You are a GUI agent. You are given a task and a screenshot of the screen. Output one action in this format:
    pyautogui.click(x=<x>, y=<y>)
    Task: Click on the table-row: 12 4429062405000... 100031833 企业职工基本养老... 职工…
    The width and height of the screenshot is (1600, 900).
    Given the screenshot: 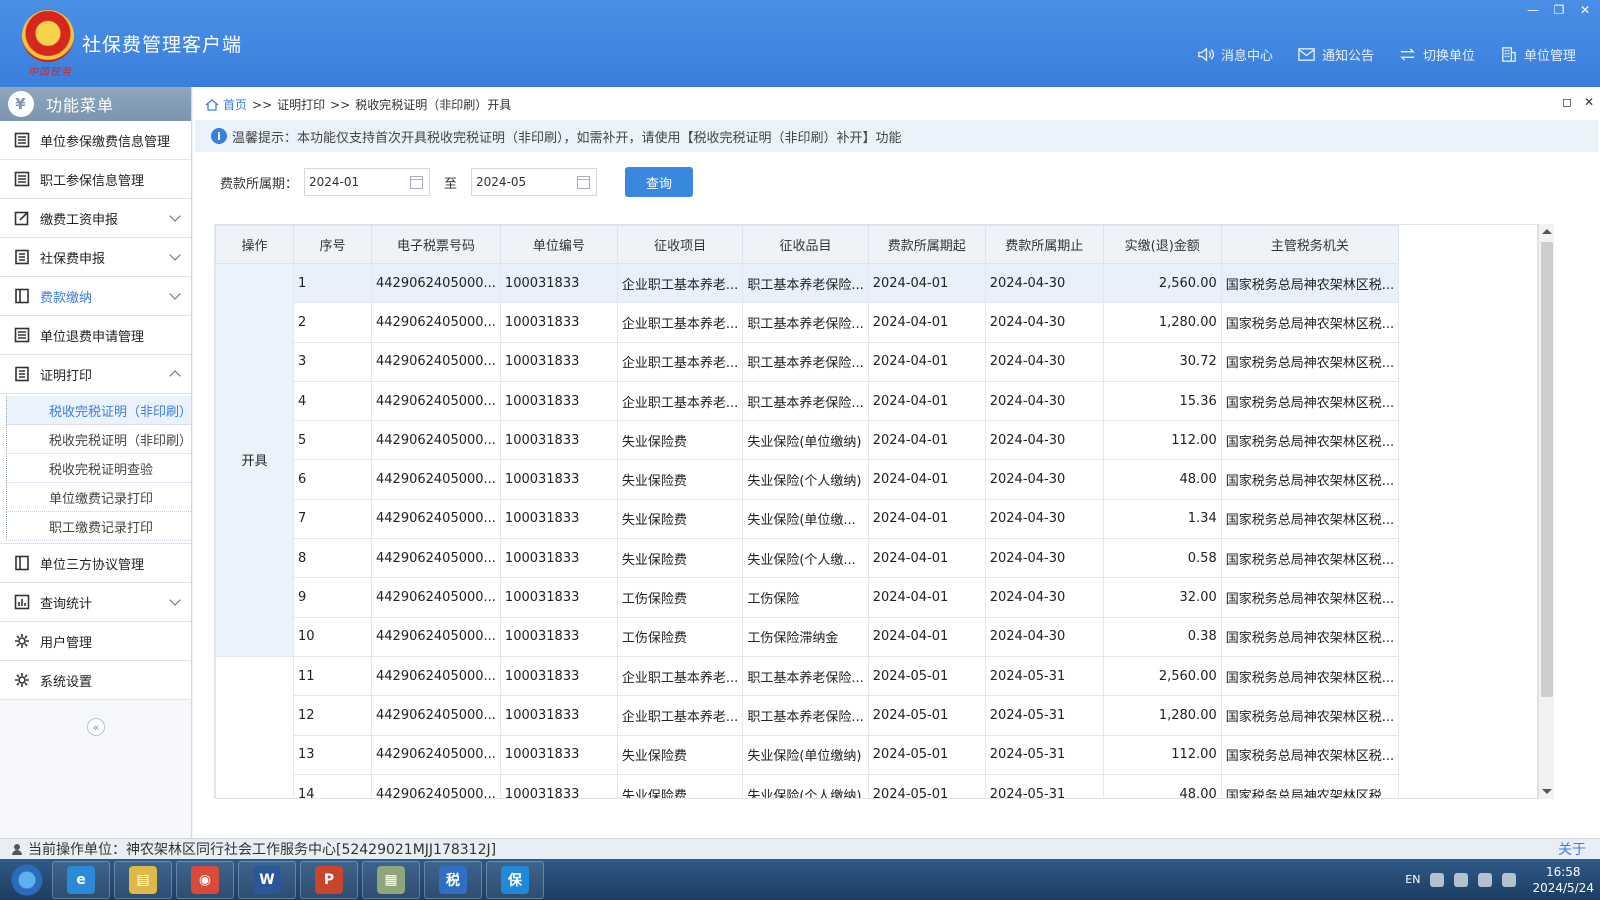 What is the action you would take?
    pyautogui.click(x=808, y=715)
    